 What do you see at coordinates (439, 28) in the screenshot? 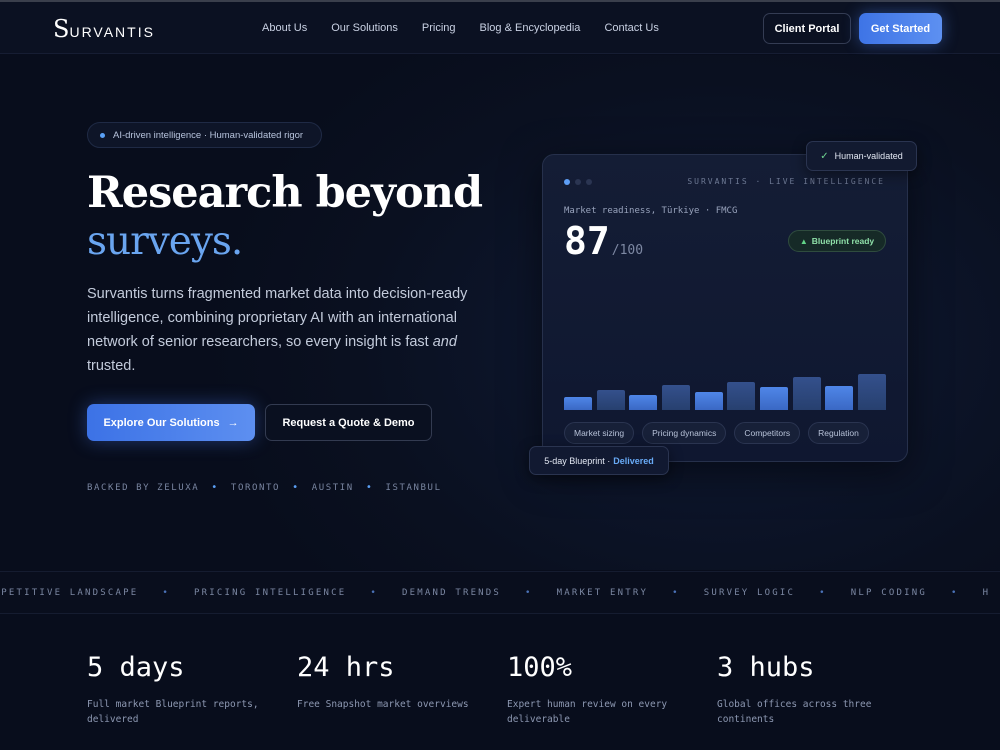
I see `nav-link-pricing: Pricing` at bounding box center [439, 28].